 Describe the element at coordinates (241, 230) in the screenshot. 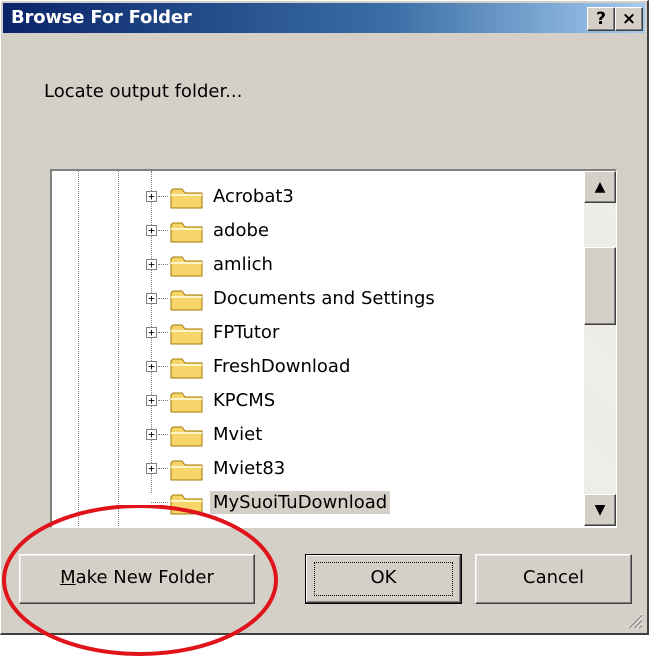

I see `tree-item-label: adobe` at that location.